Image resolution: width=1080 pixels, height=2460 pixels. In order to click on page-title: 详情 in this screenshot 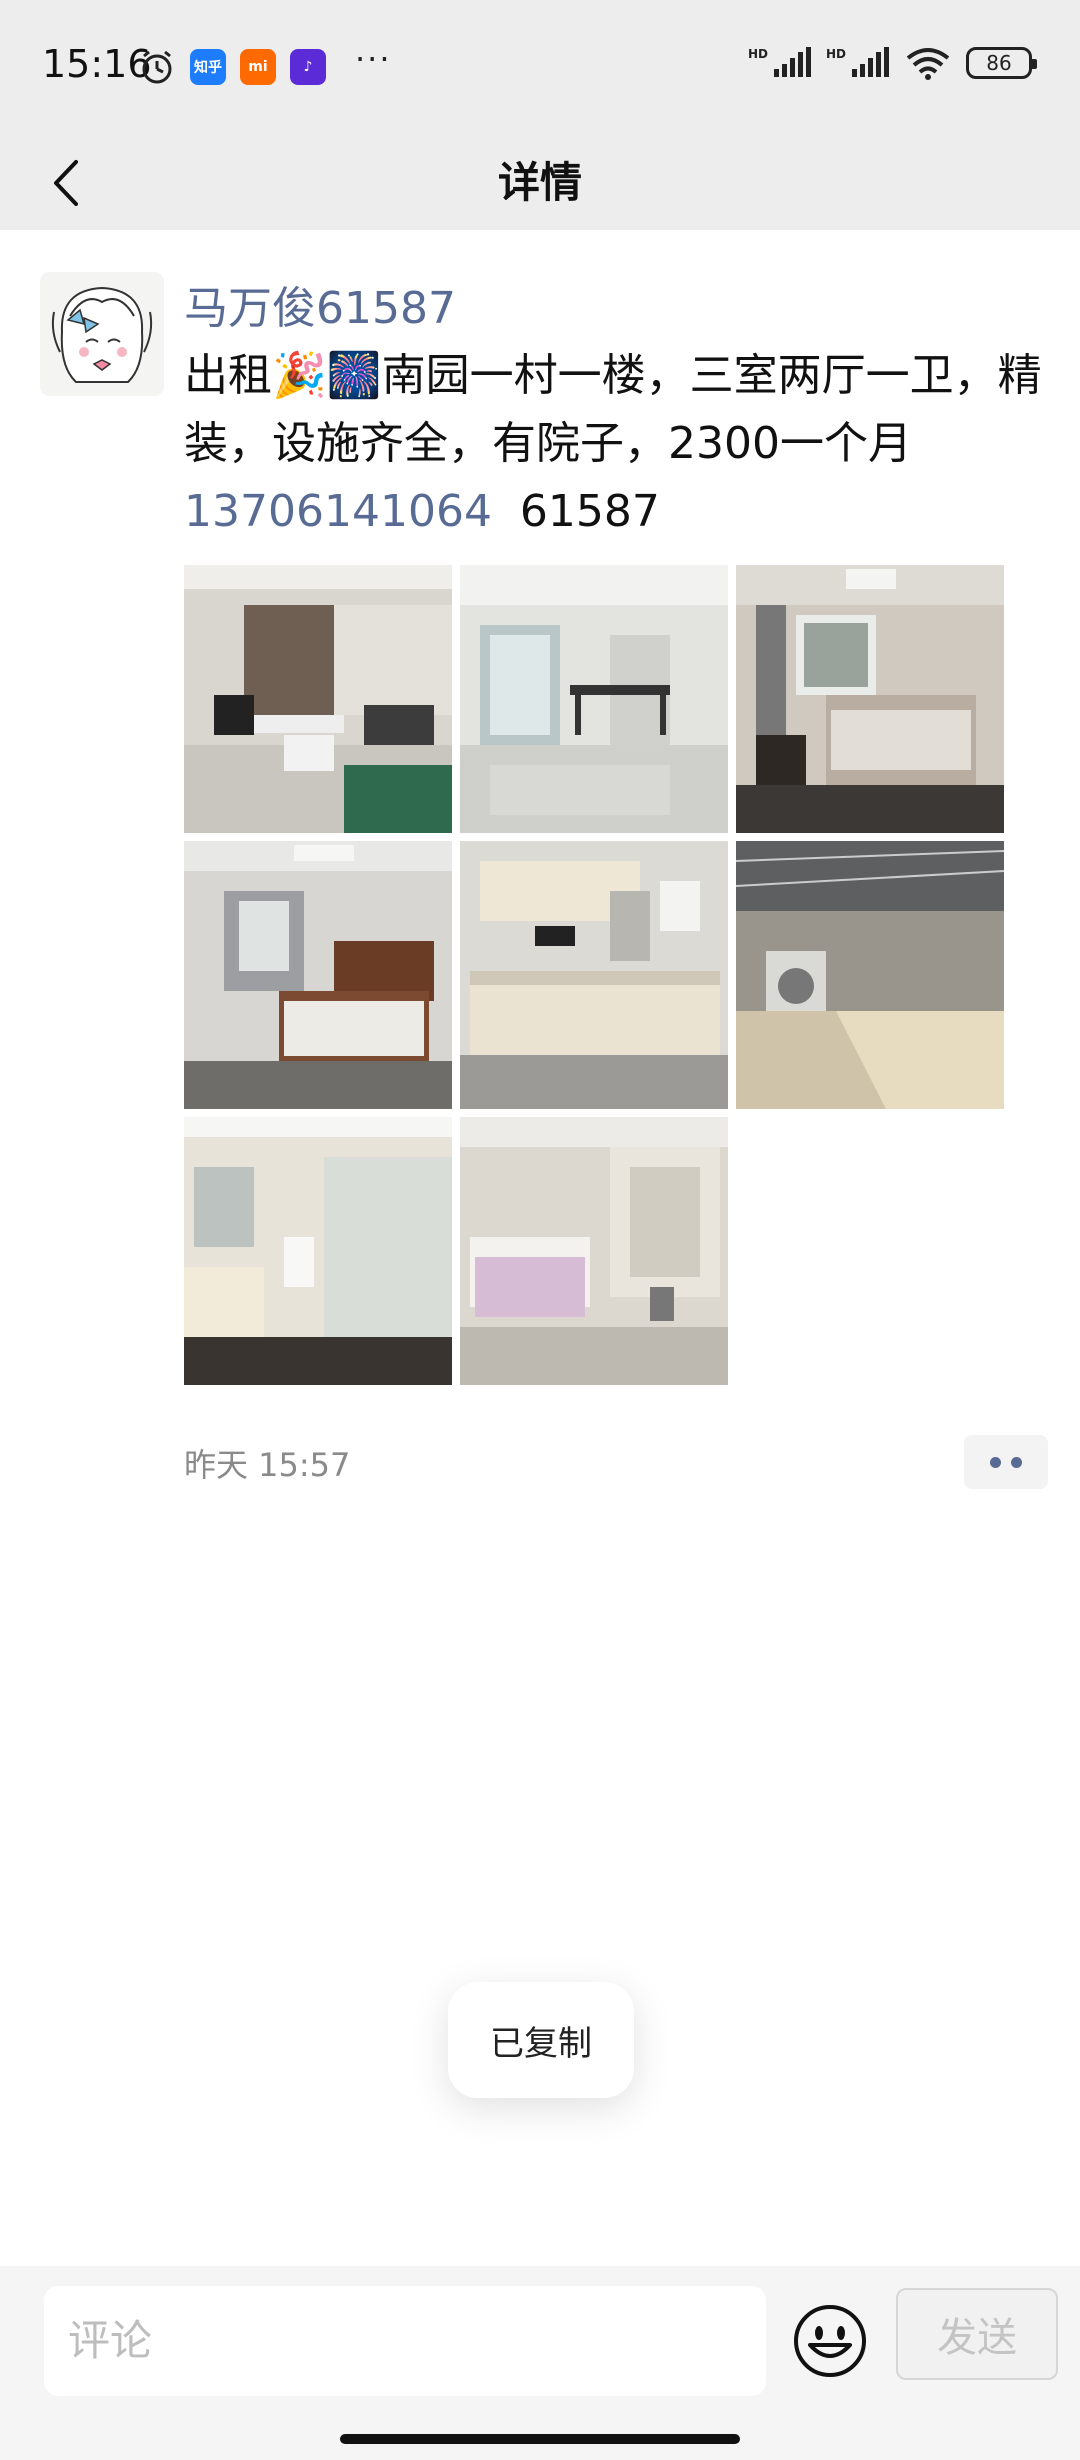, I will do `click(539, 182)`.